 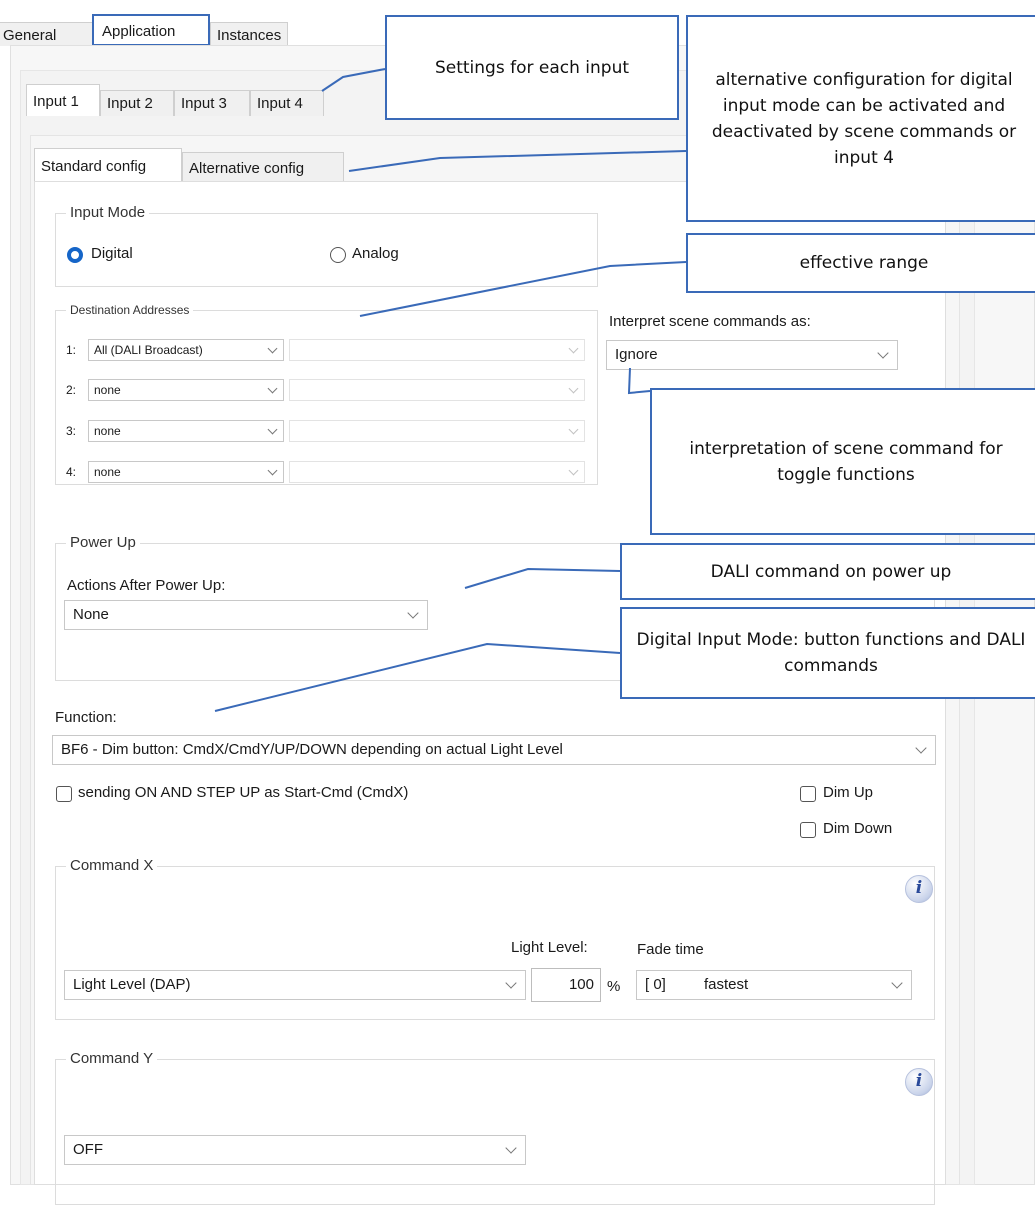 I want to click on leader-digital, so click(x=417, y=677).